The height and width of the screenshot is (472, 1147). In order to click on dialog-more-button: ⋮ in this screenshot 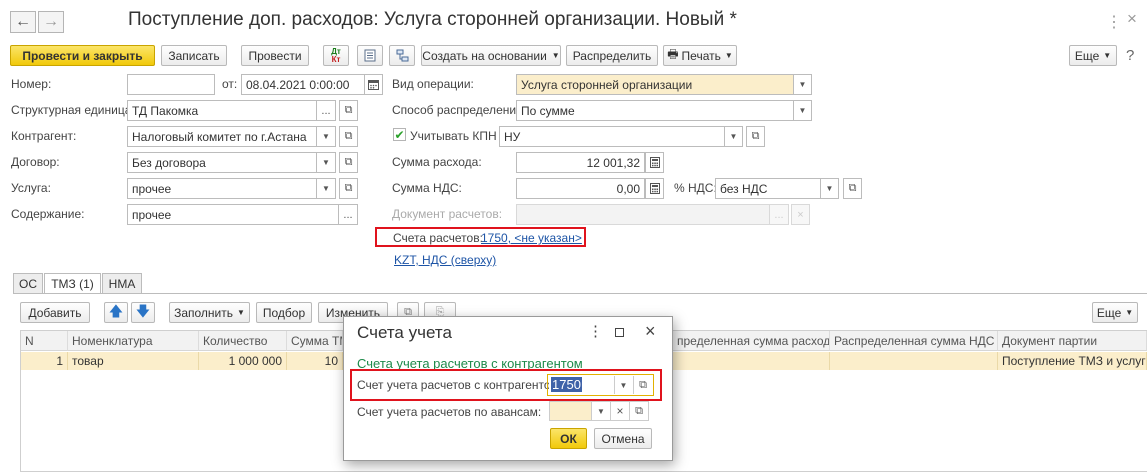, I will do `click(595, 331)`.